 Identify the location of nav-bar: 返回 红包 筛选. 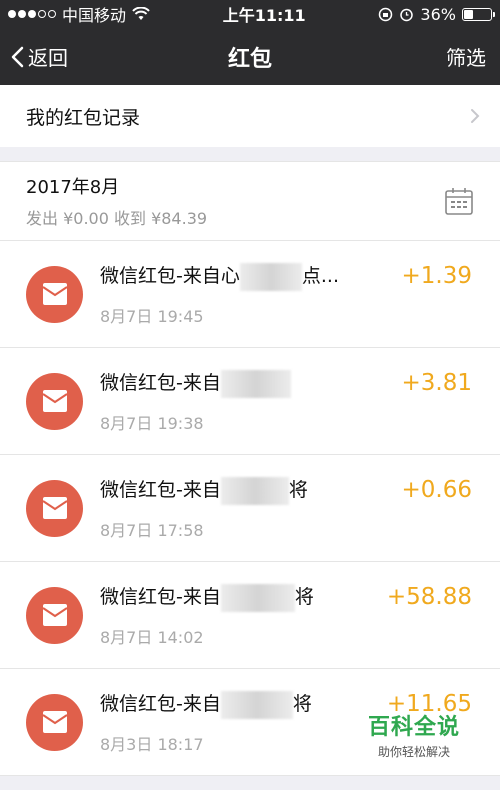
(250, 56).